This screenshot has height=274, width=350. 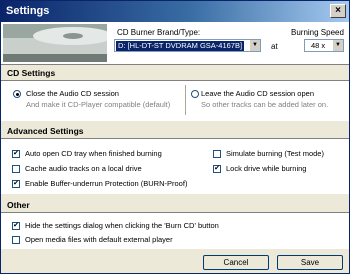 I want to click on at-label: at, so click(x=274, y=46).